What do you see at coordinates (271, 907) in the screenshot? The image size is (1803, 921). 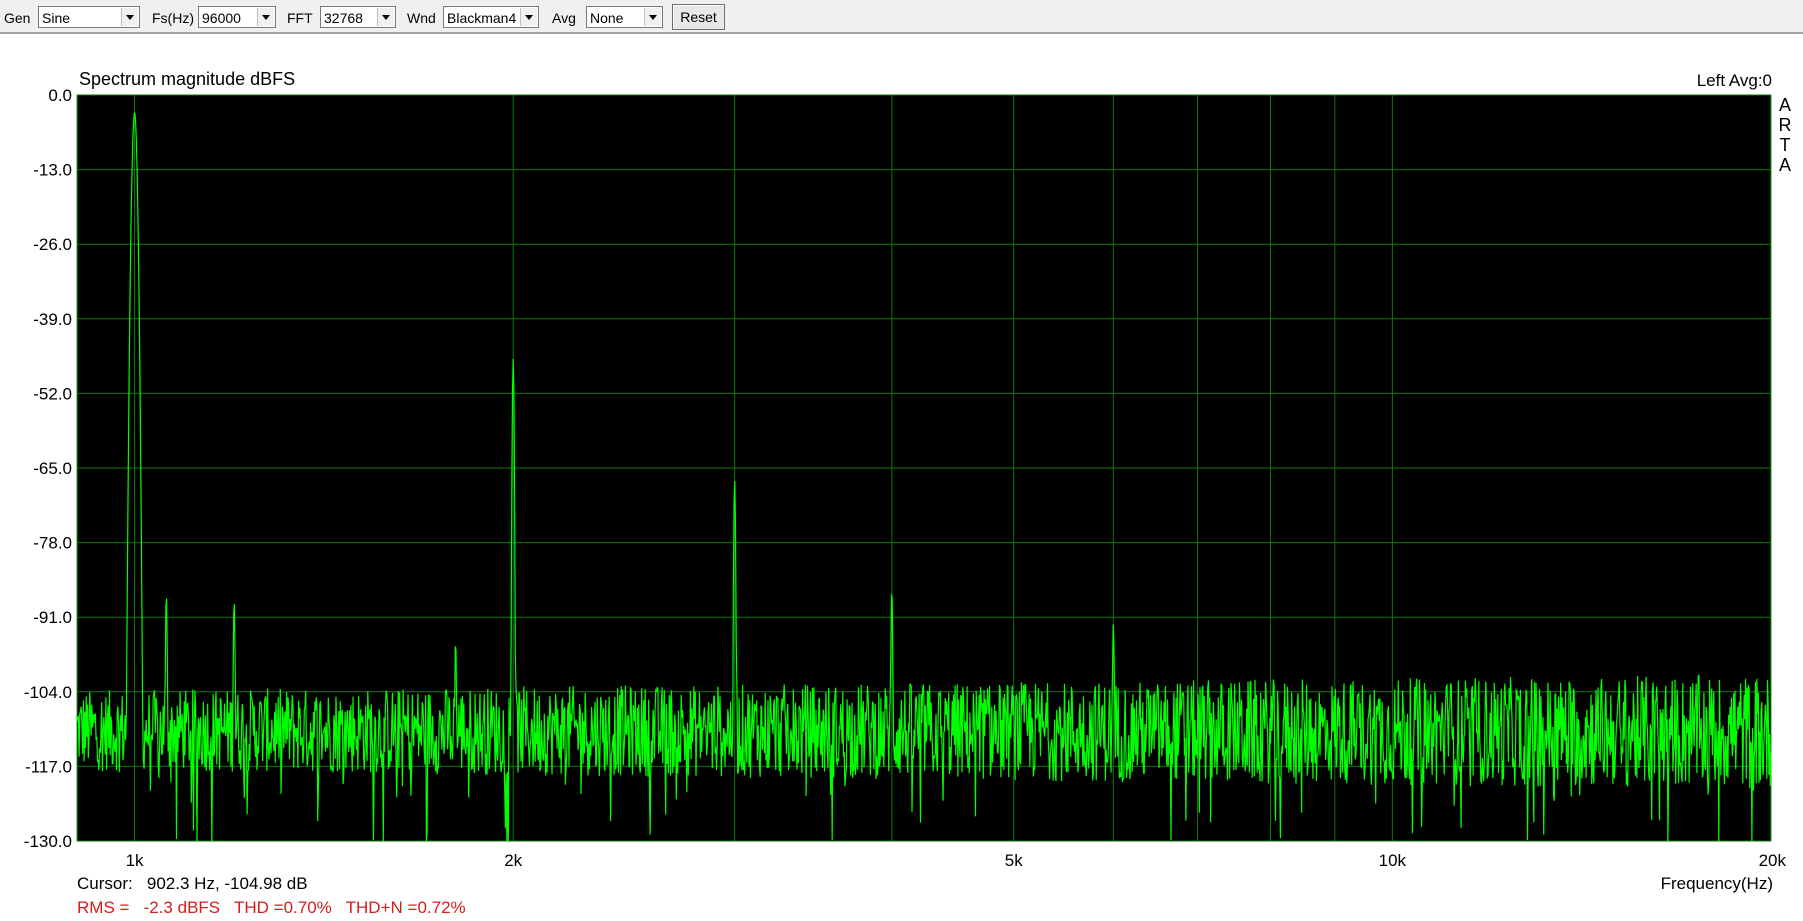 I see `measurement-readout: RMS = -2.3 dBFS THD =0.70% THD+N =0.72%` at bounding box center [271, 907].